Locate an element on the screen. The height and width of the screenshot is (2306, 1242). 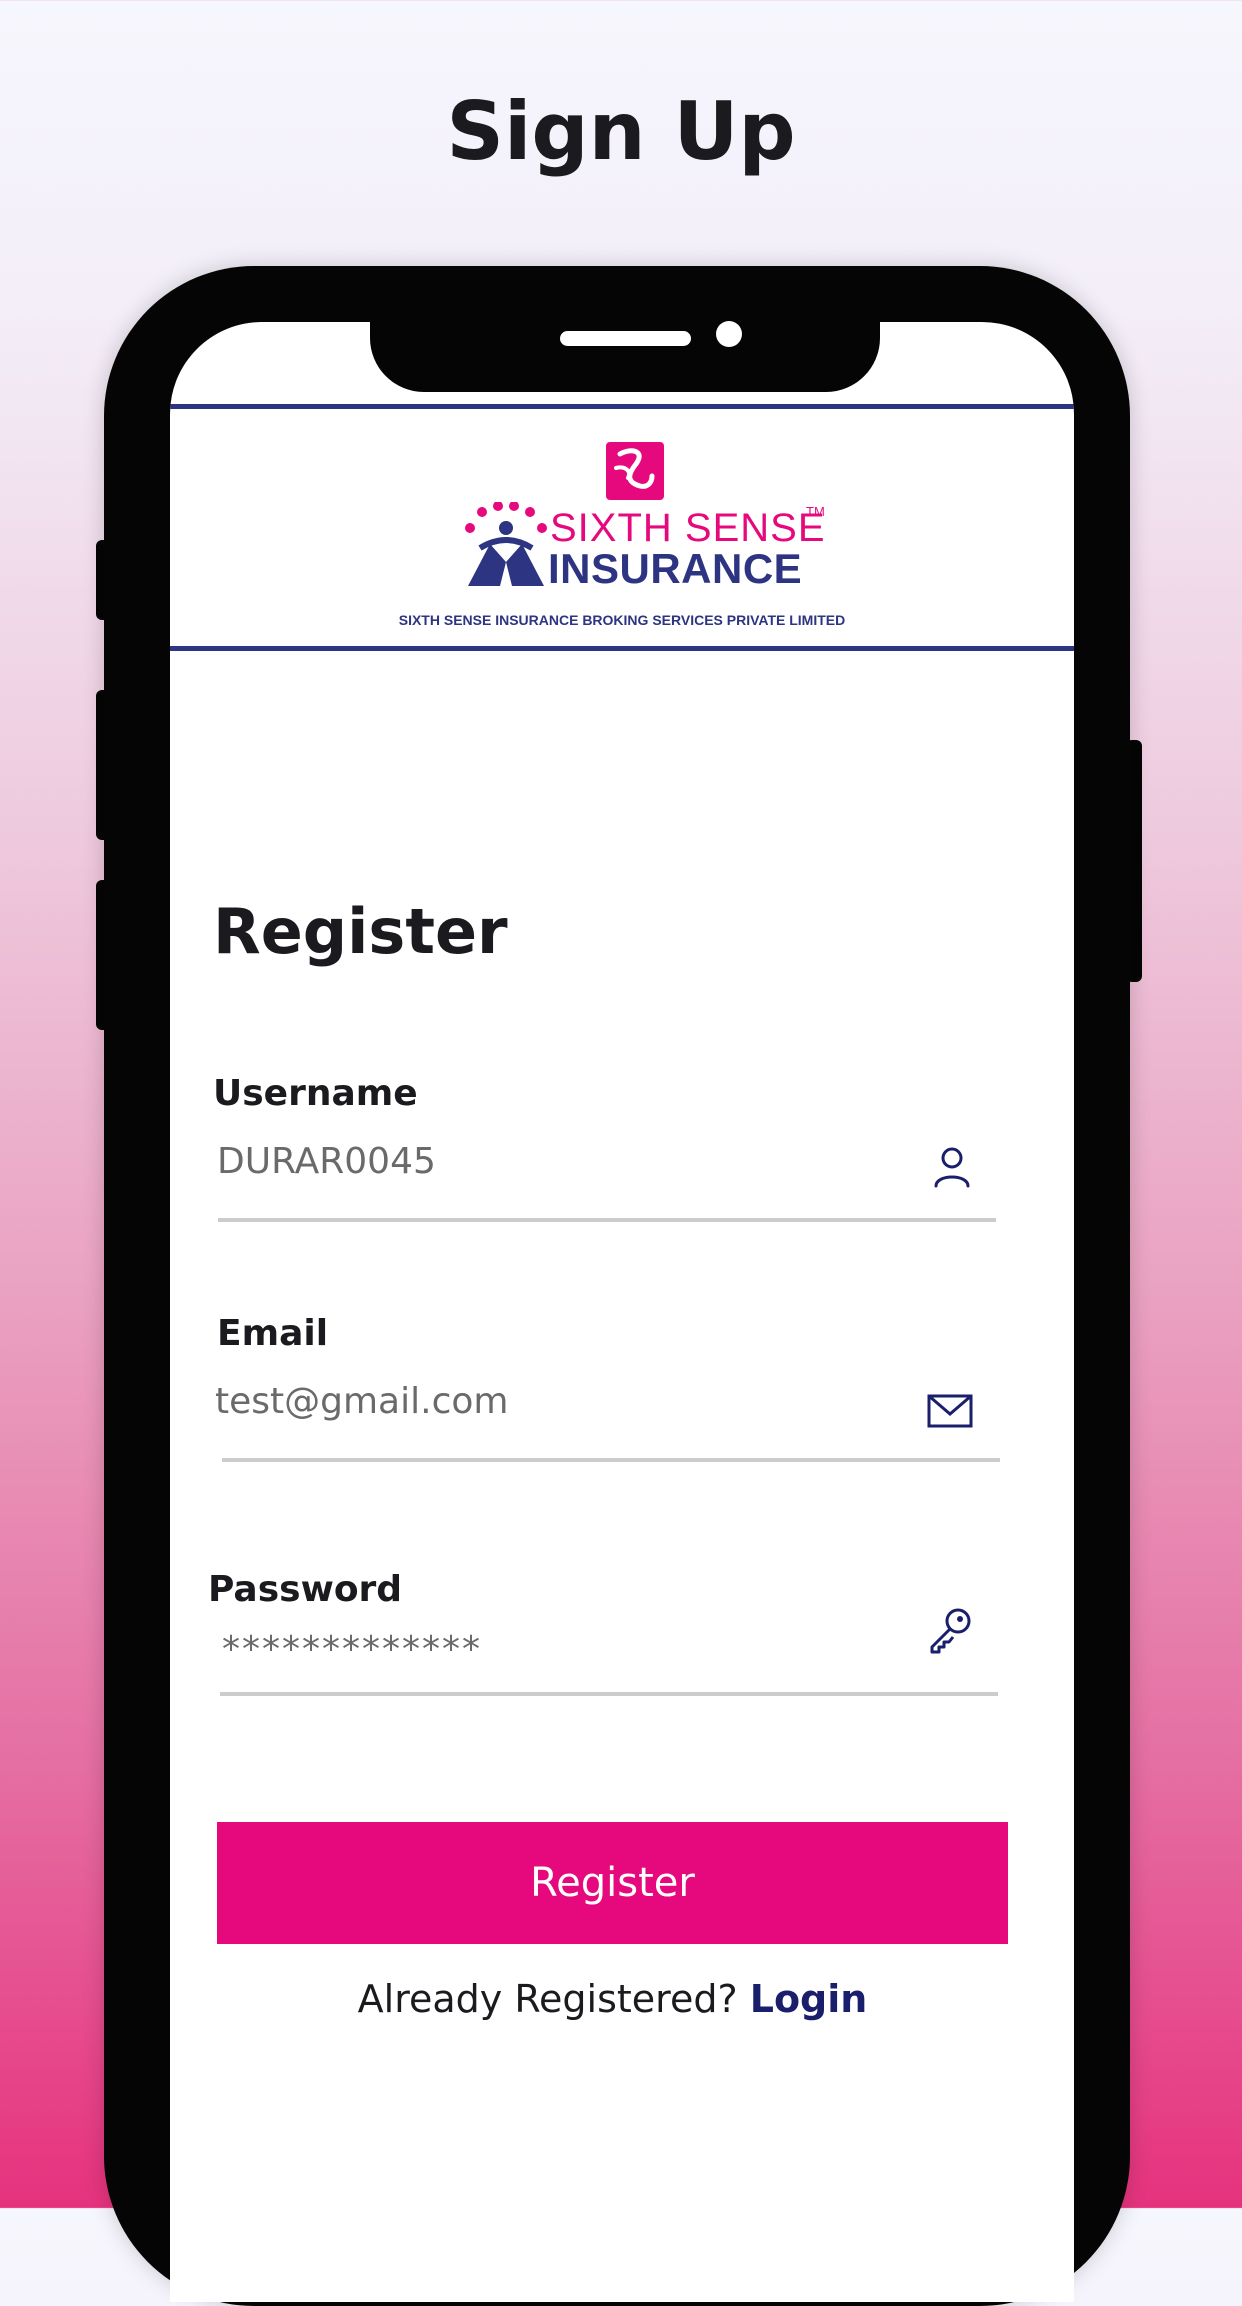
already-registered-text: Already Registered? is located at coordinates (547, 1999).